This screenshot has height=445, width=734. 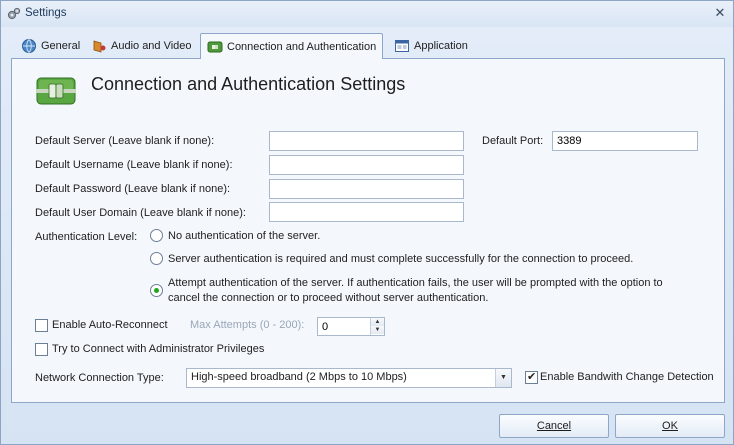 I want to click on bandwidth-detection-checkbox, so click(x=531, y=377).